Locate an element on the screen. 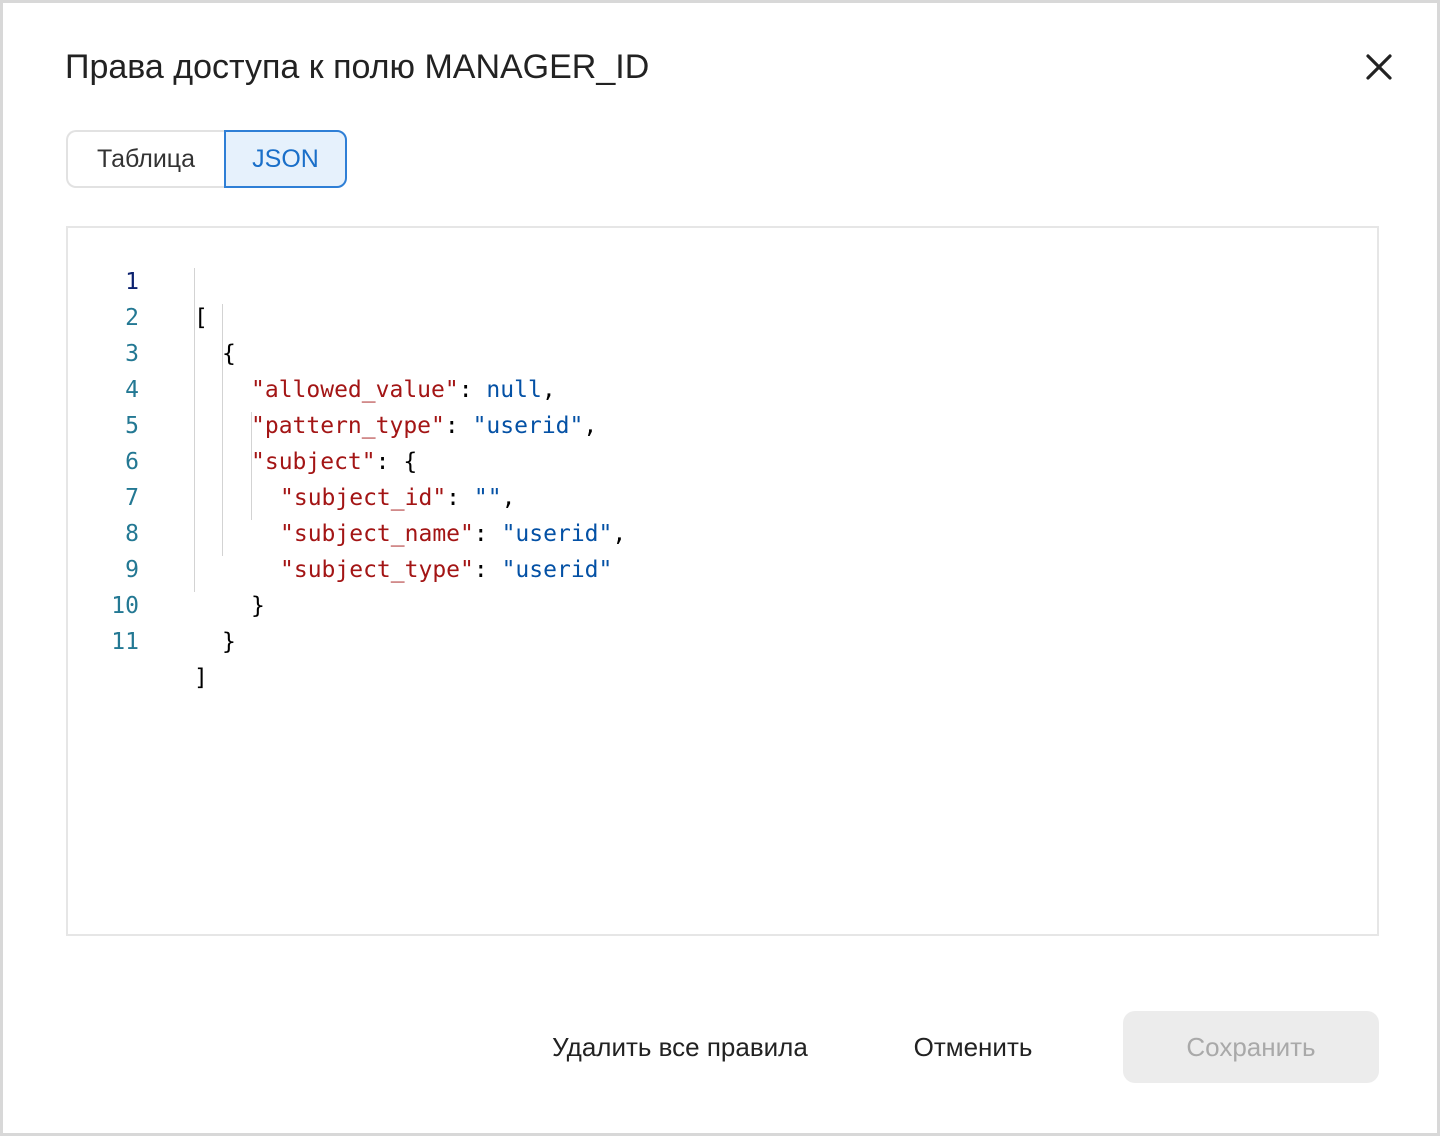 The height and width of the screenshot is (1136, 1440). view-mode-switch: Таблица JSON is located at coordinates (206, 159).